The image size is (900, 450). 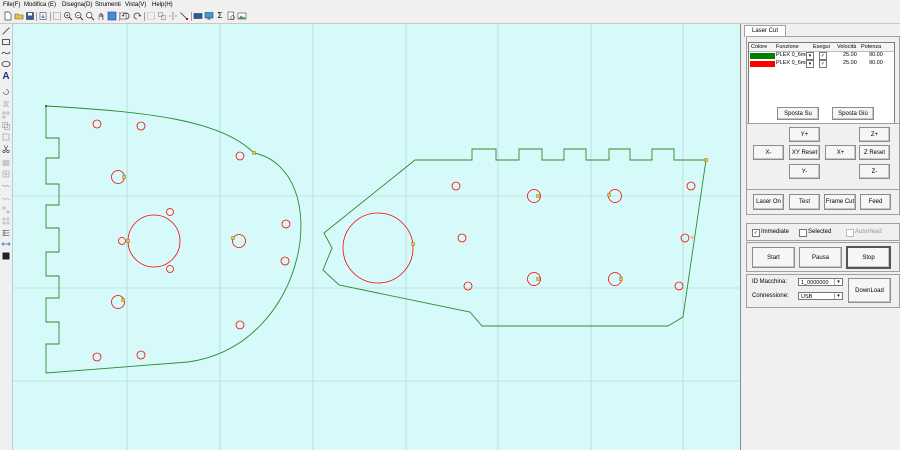 What do you see at coordinates (6, 198) in the screenshot?
I see `snap-icon` at bounding box center [6, 198].